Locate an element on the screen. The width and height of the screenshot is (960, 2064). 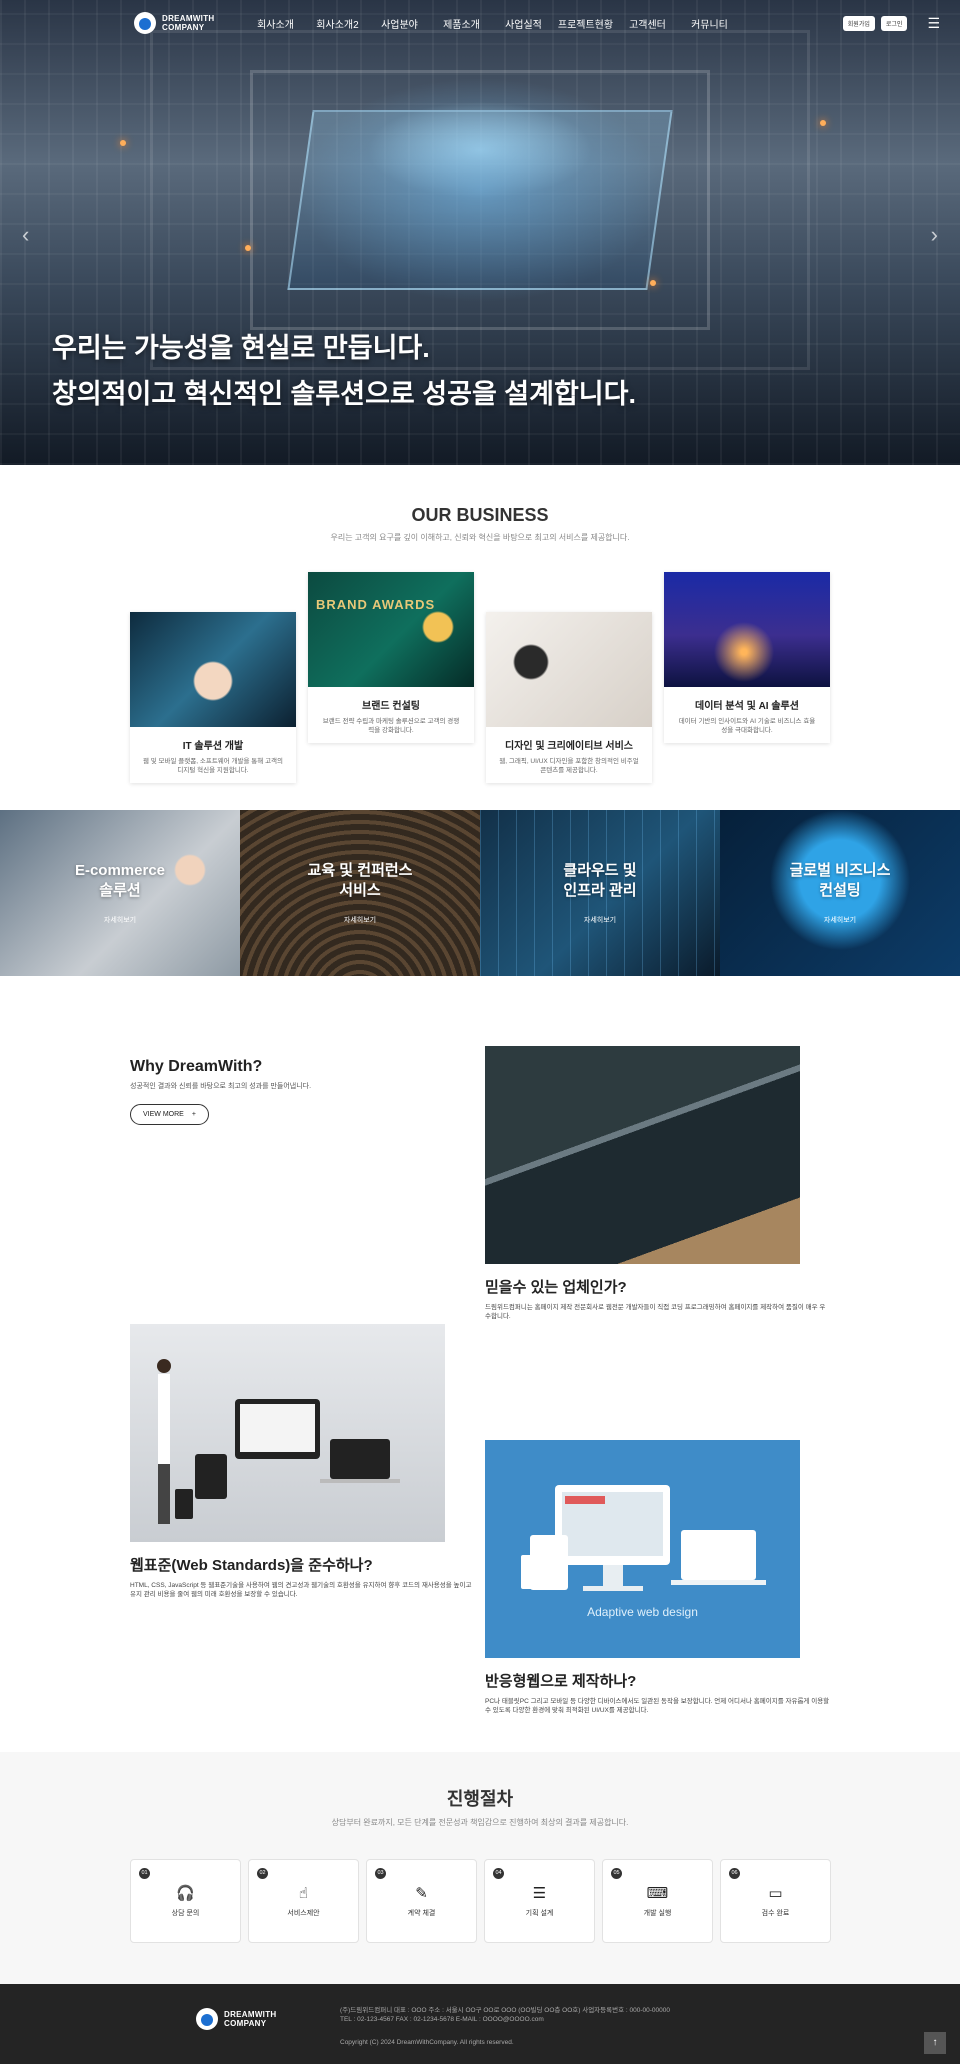
step-number: 03 is located at coordinates (380, 1873).